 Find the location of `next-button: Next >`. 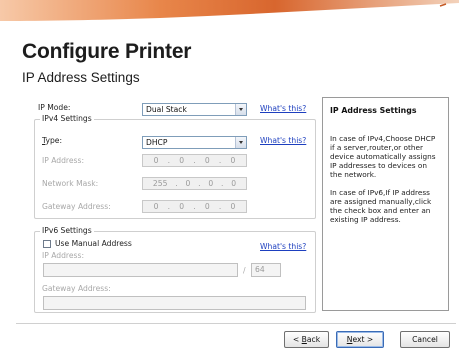

next-button: Next > is located at coordinates (360, 339).